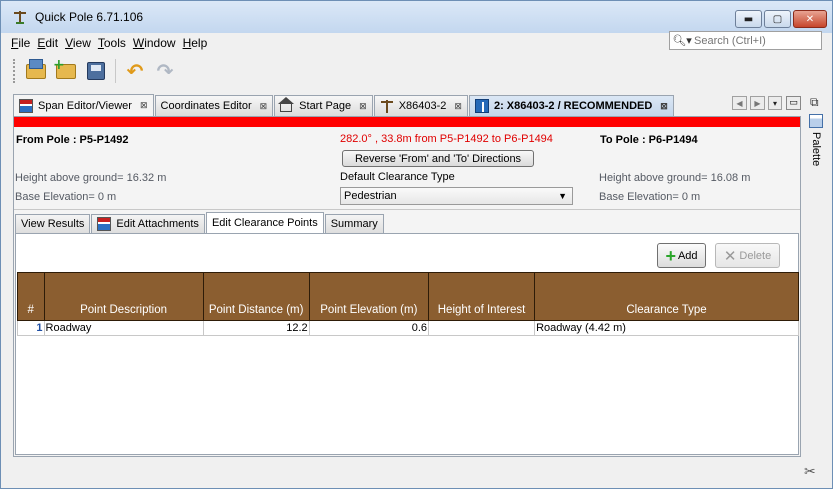  I want to click on save-all-button, so click(96, 71).